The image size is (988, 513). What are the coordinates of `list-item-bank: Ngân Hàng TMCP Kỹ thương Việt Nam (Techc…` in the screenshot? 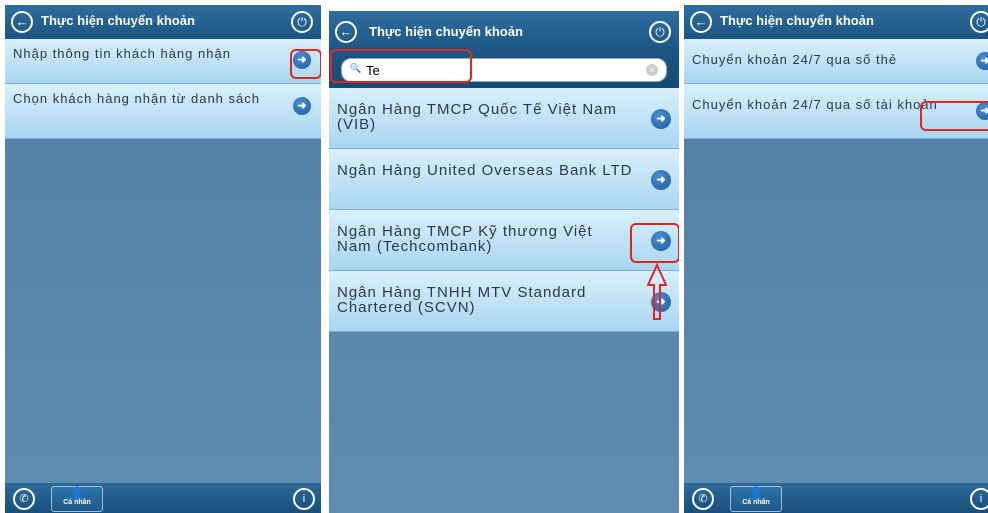 It's located at (504, 240).